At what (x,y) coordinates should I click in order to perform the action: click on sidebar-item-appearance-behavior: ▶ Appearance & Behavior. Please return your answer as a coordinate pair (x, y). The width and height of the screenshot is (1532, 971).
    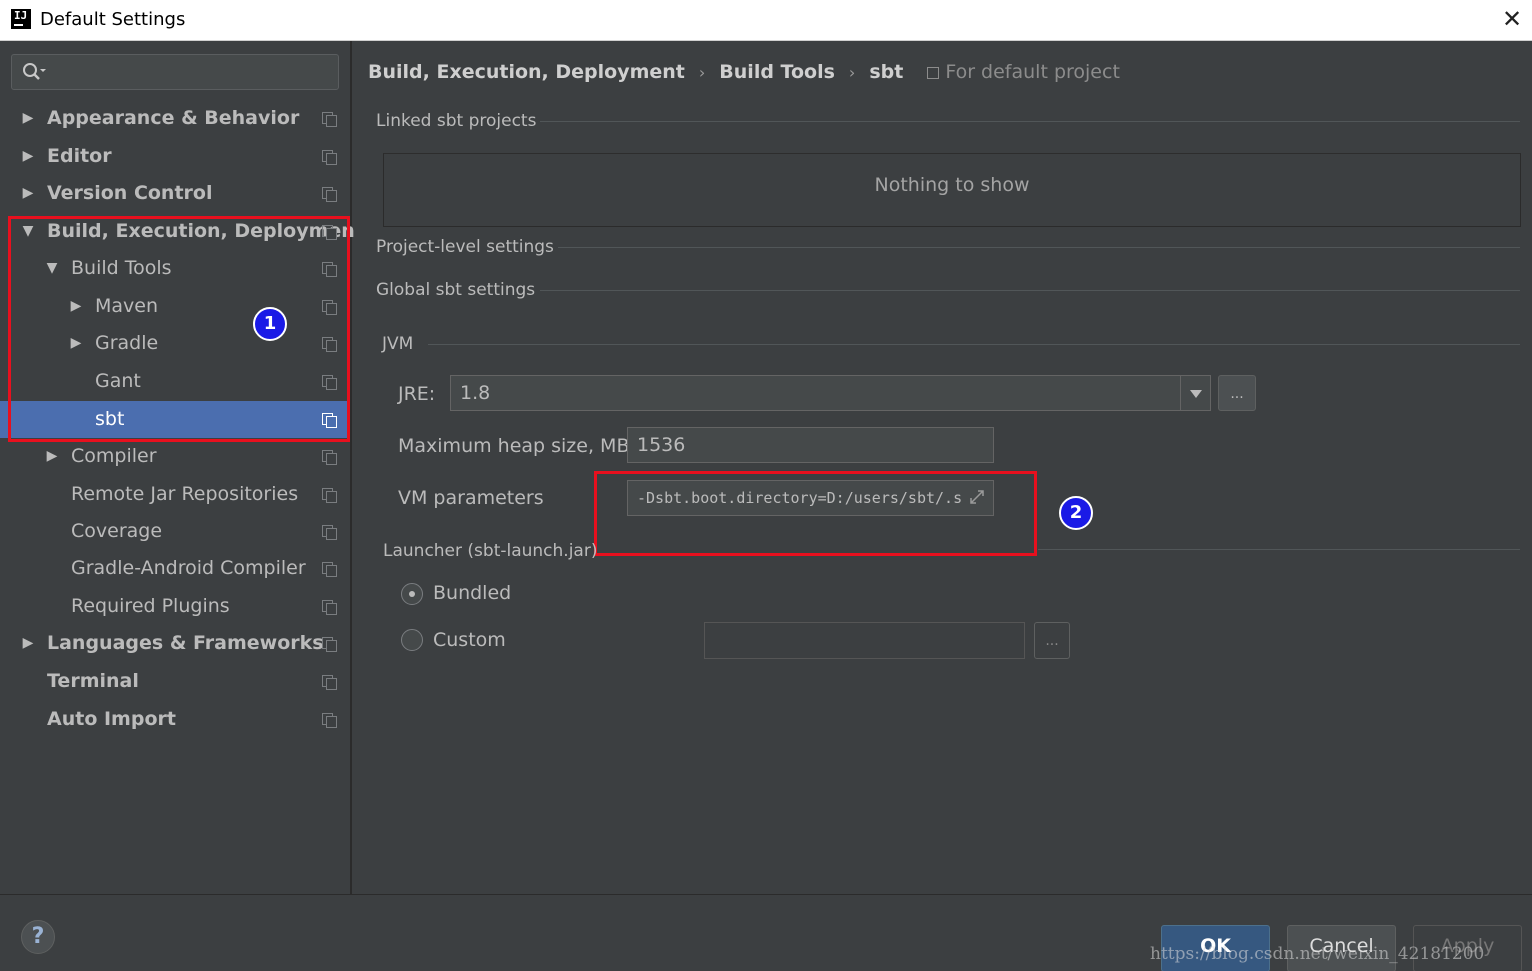
    Looking at the image, I should click on (175, 118).